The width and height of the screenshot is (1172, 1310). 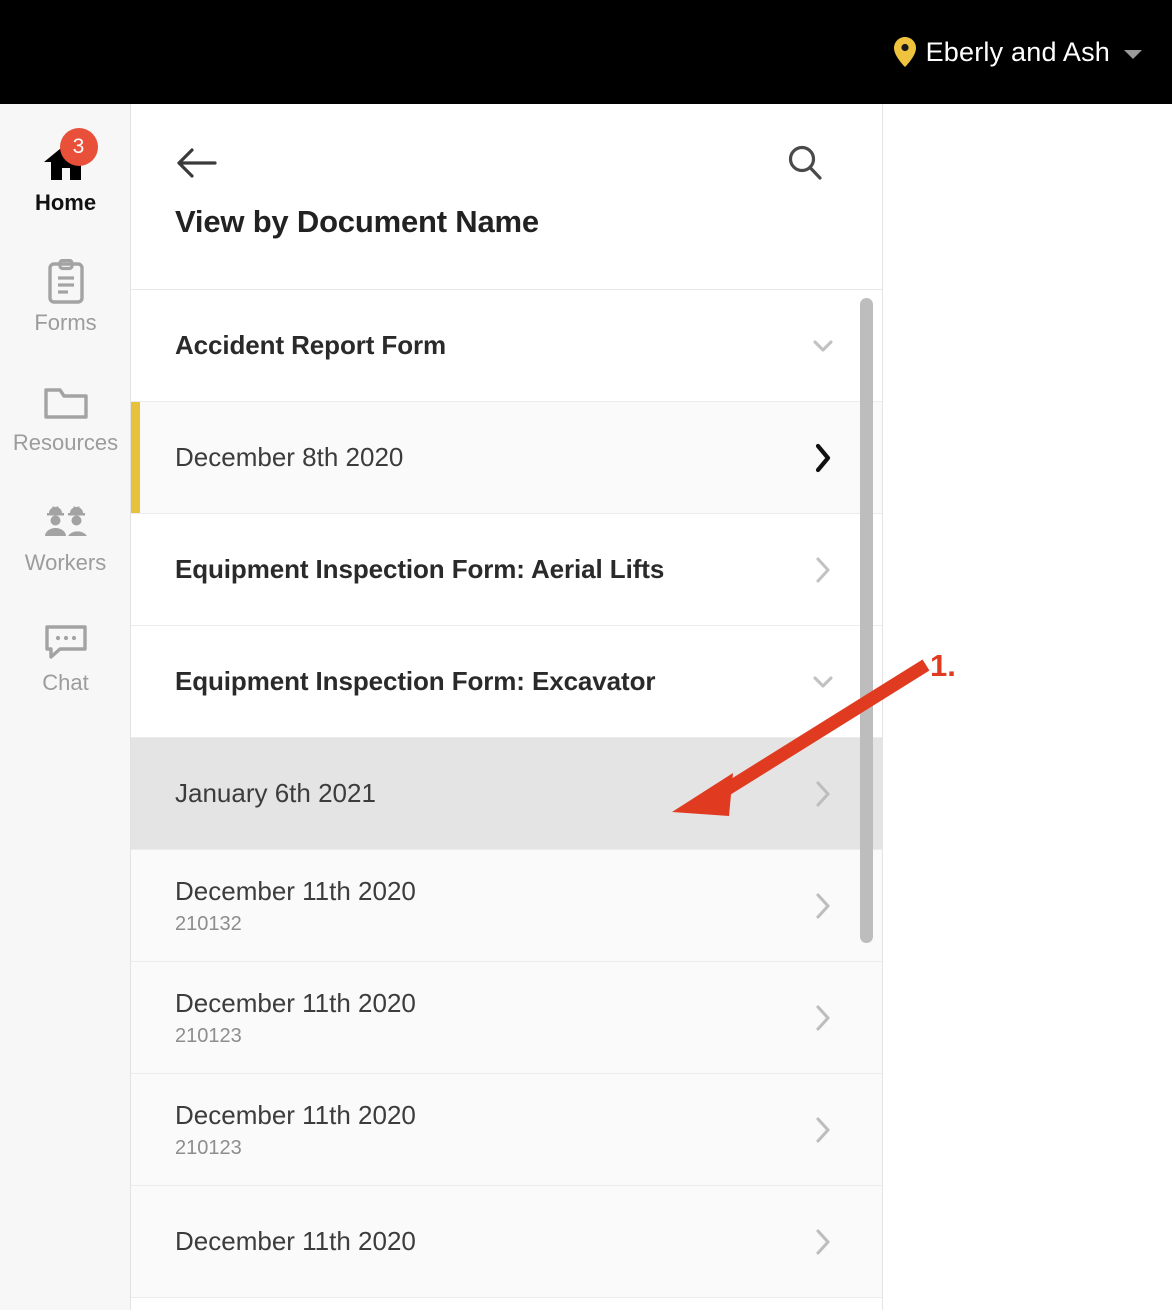 I want to click on sidebar-item-workers: Workers, so click(x=65, y=538).